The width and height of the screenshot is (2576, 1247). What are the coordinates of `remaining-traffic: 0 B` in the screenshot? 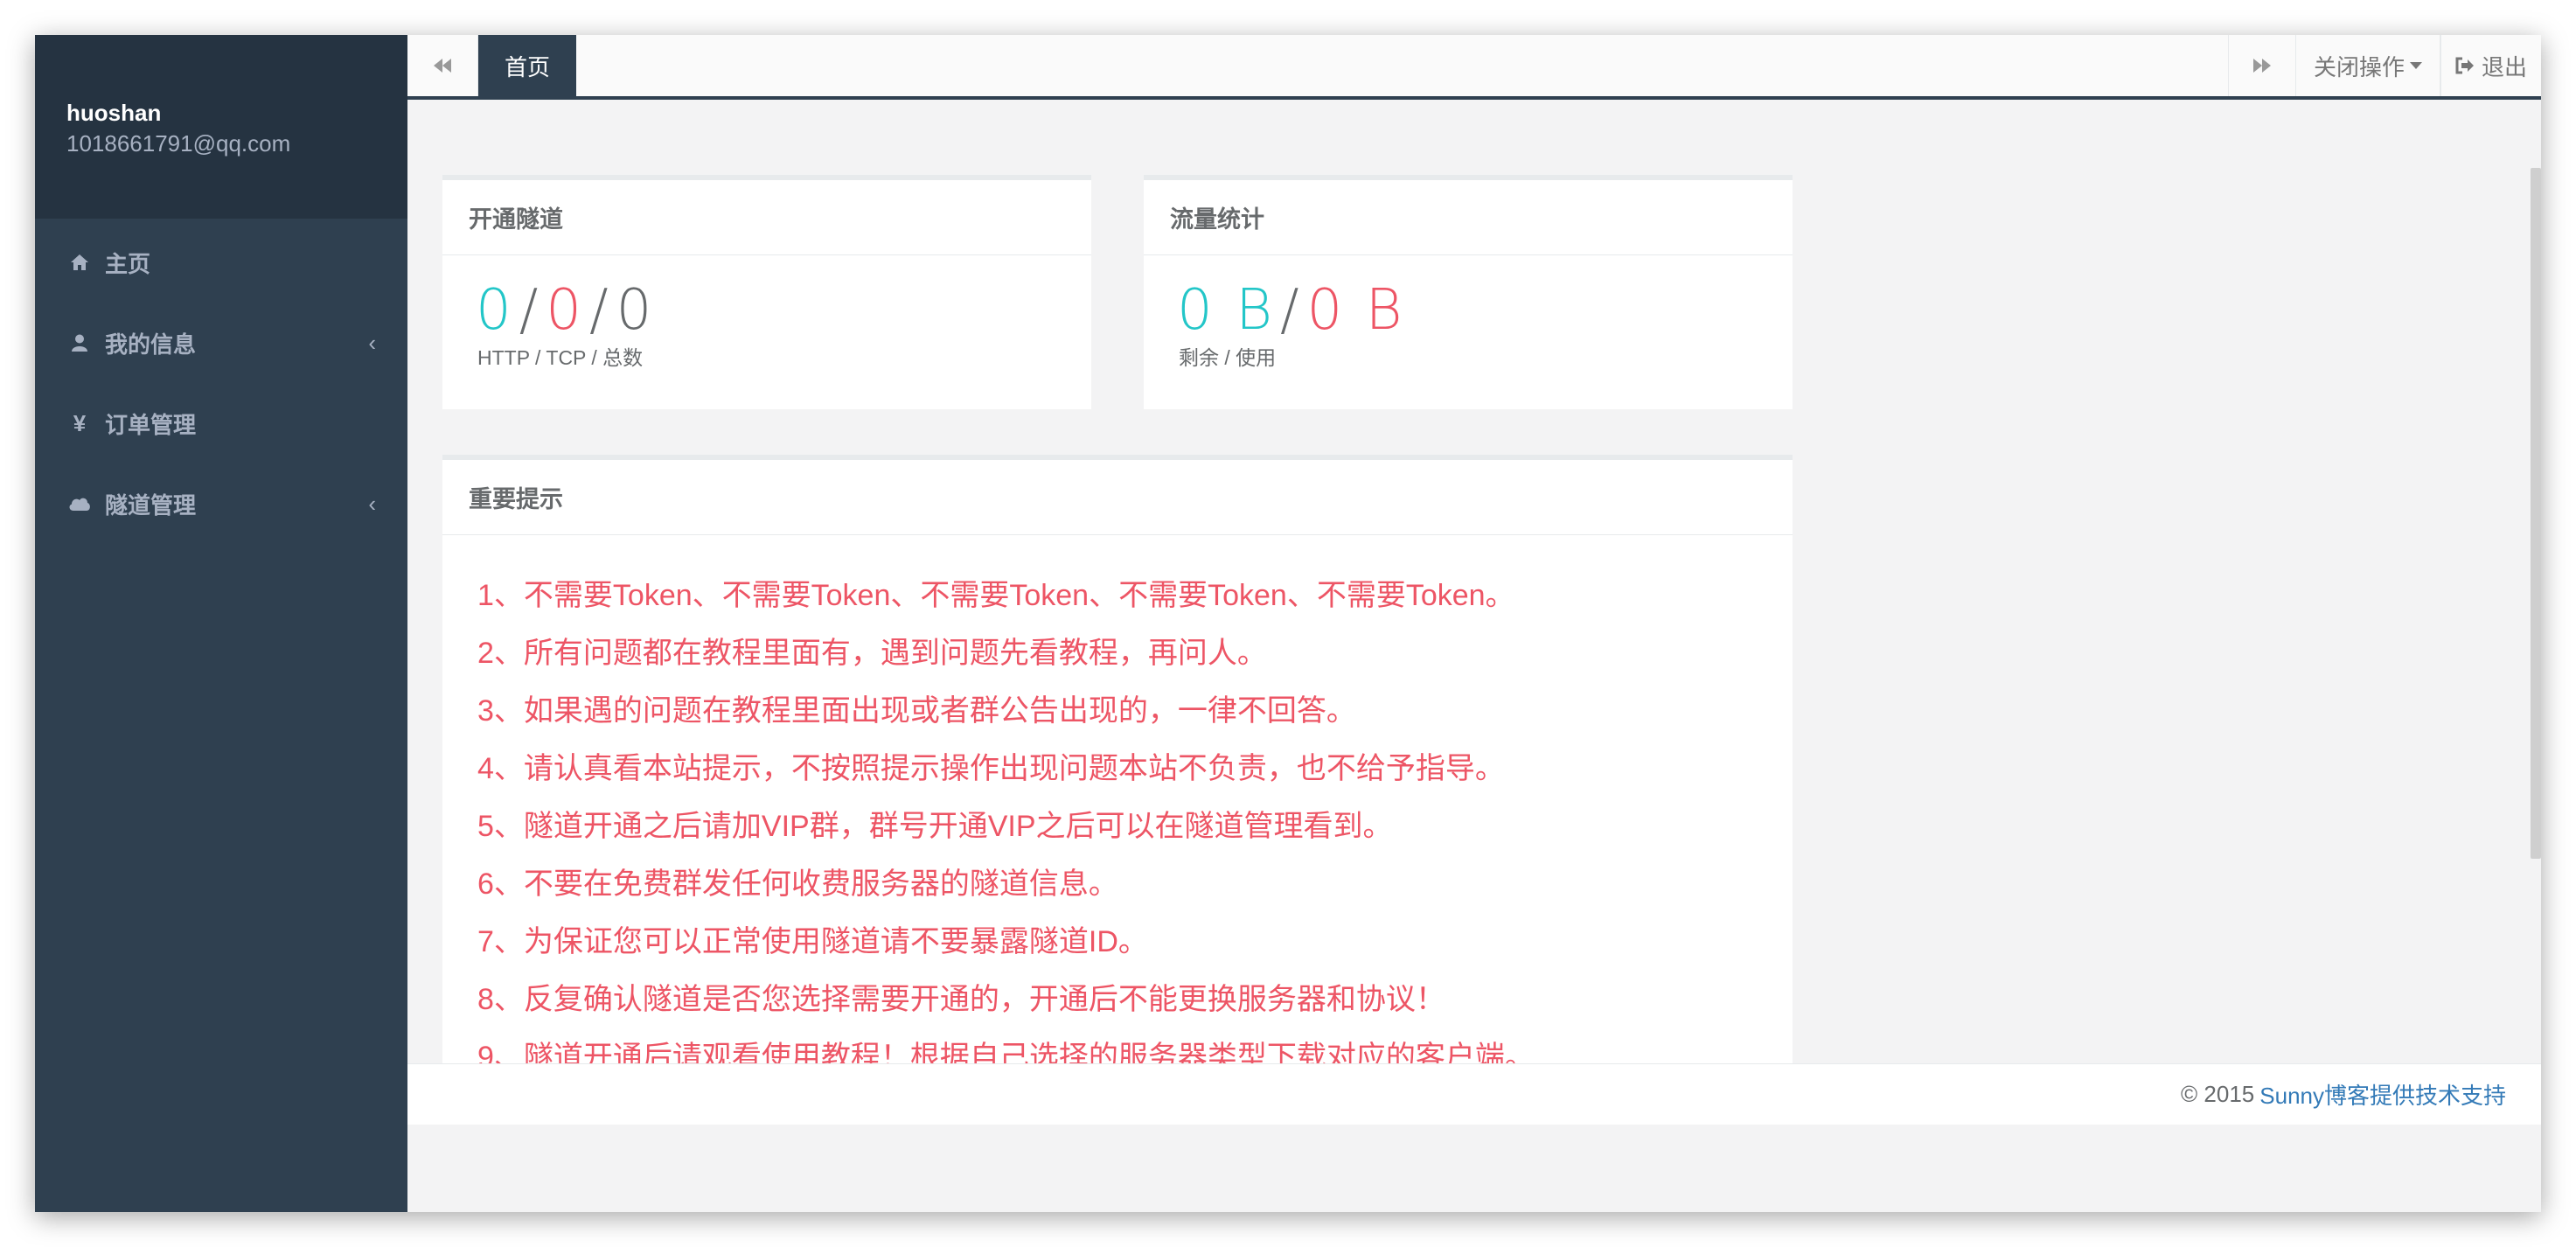 It's located at (1226, 310).